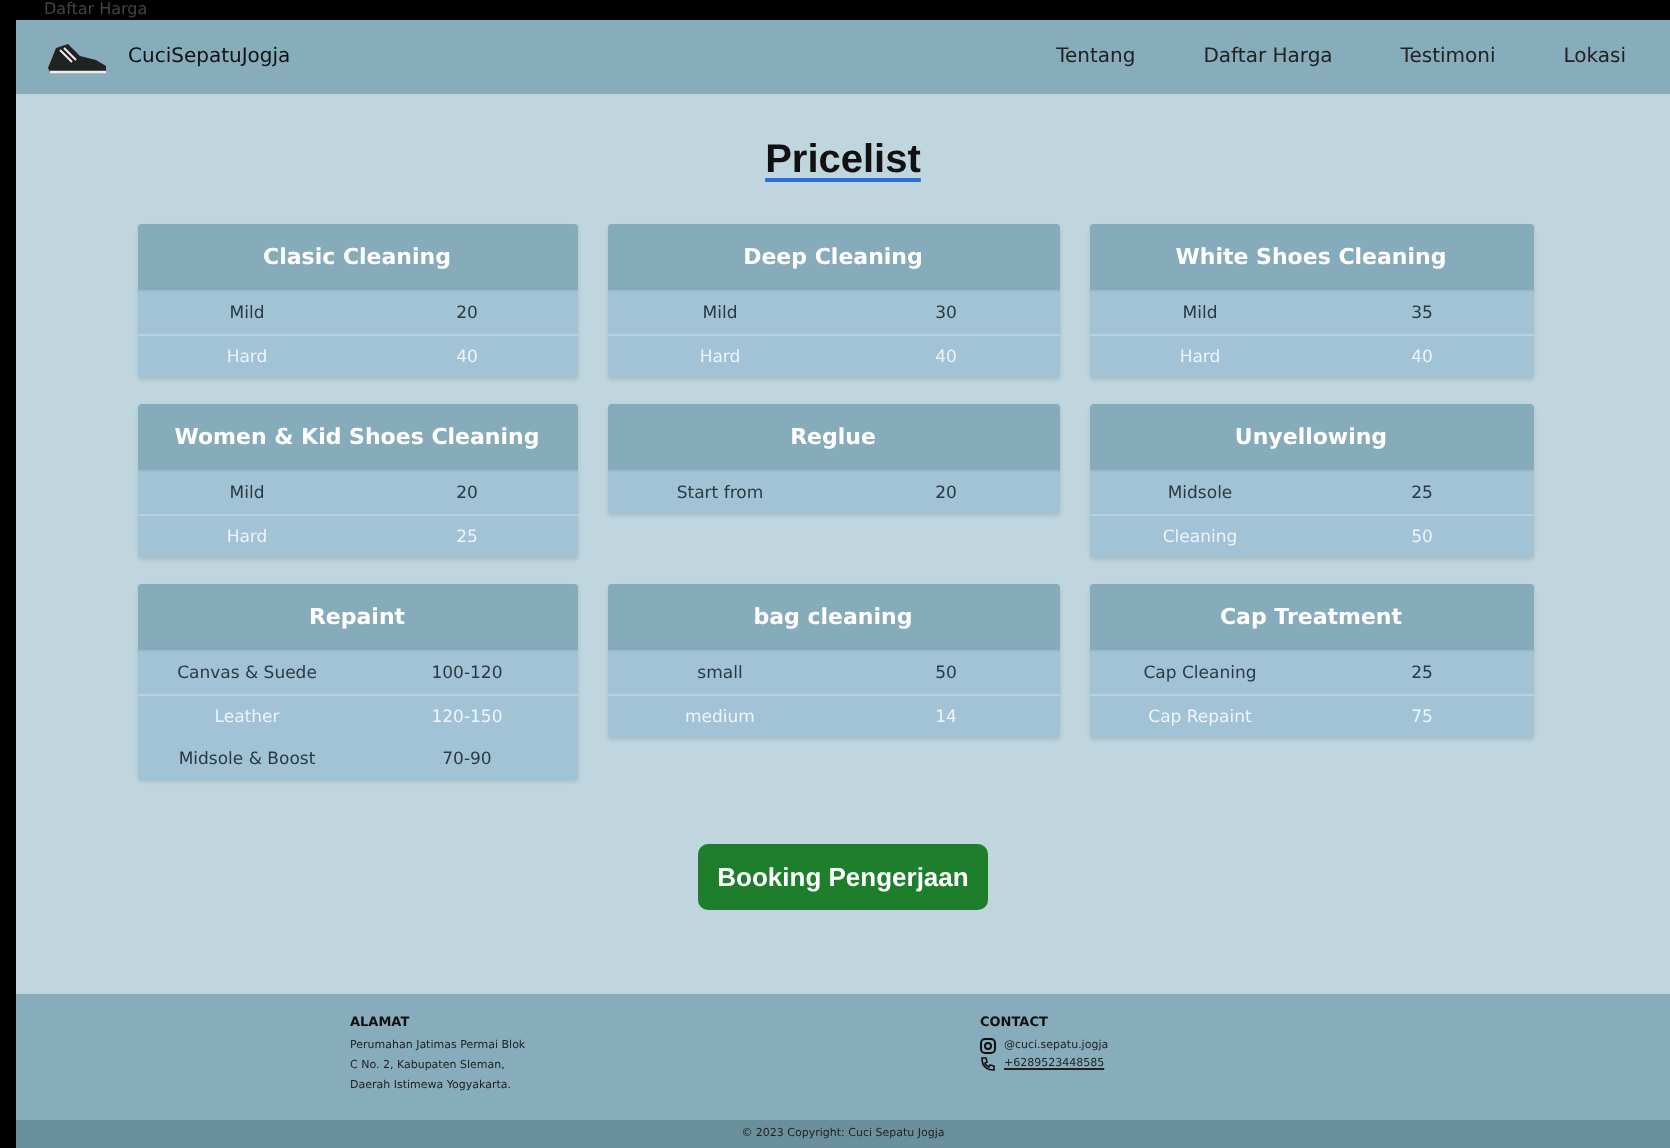 The image size is (1670, 1148). Describe the element at coordinates (1268, 57) in the screenshot. I see `nav-link: Daftar Harga` at that location.